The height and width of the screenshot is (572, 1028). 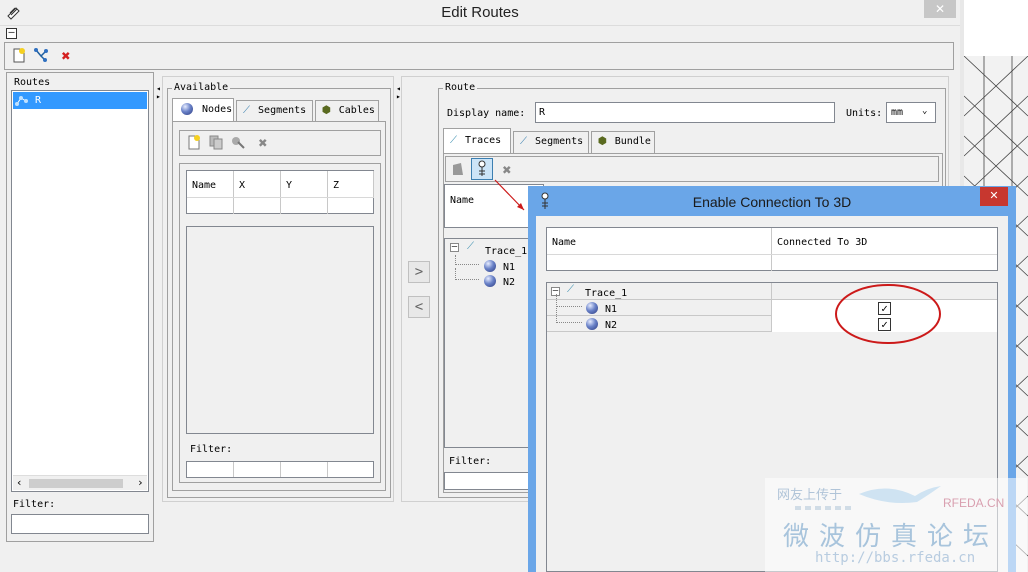 I want to click on route-network-button, so click(x=42, y=56).